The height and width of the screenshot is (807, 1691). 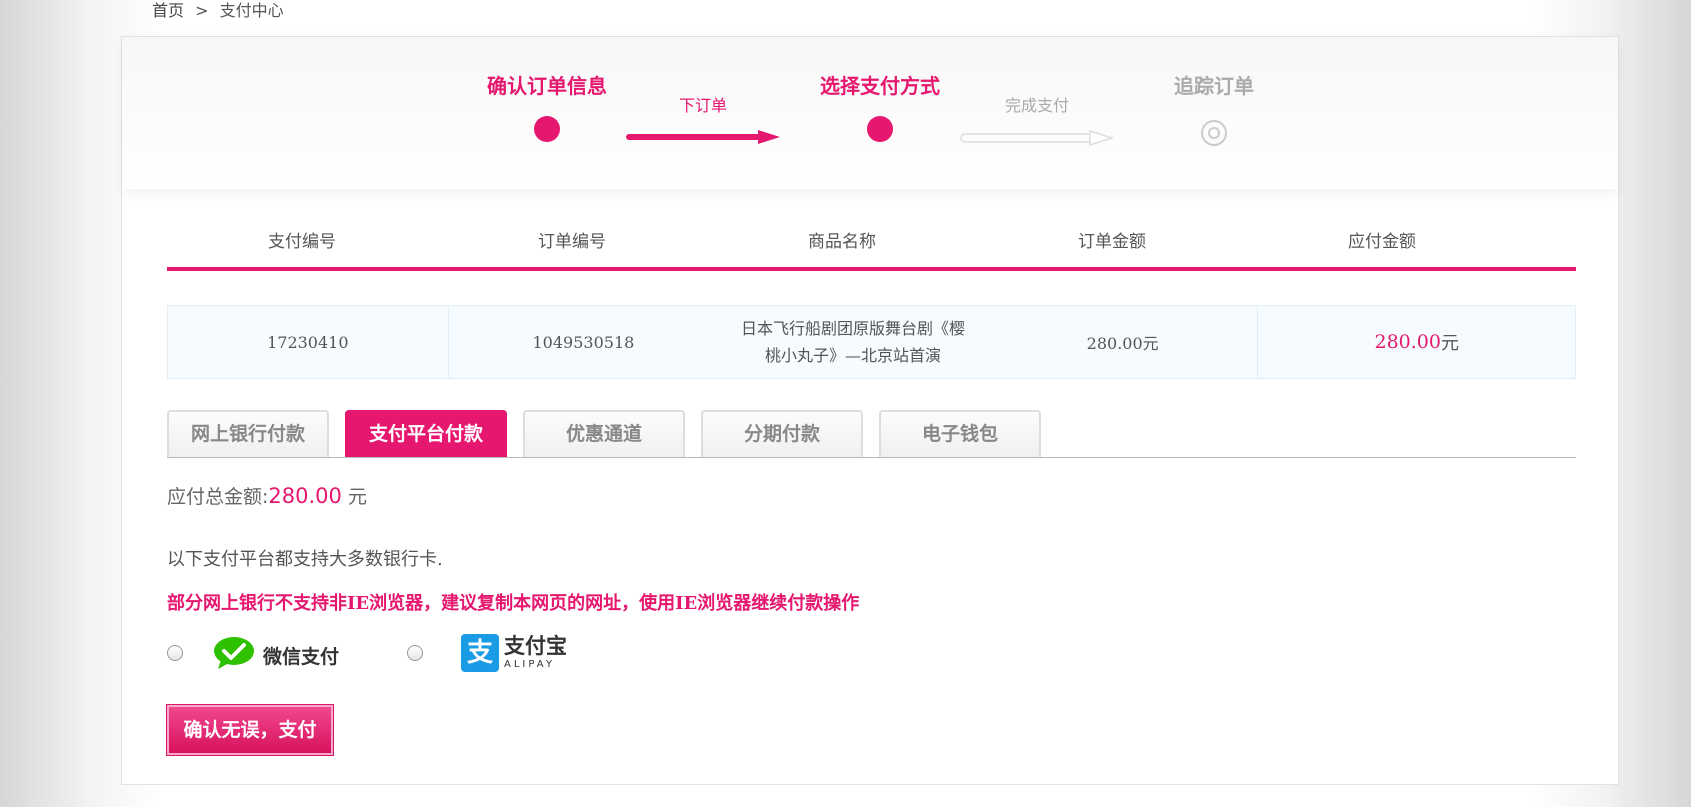 What do you see at coordinates (251, 10) in the screenshot?
I see `breadcrumb-current: 支付中心` at bounding box center [251, 10].